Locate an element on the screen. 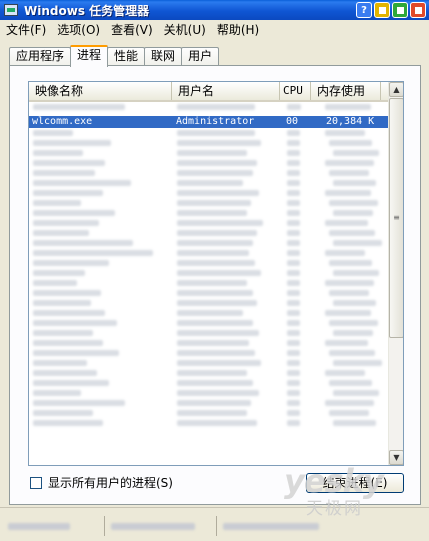 Image resolution: width=429 pixels, height=541 pixels. tab-applications: 应用程序 is located at coordinates (40, 56).